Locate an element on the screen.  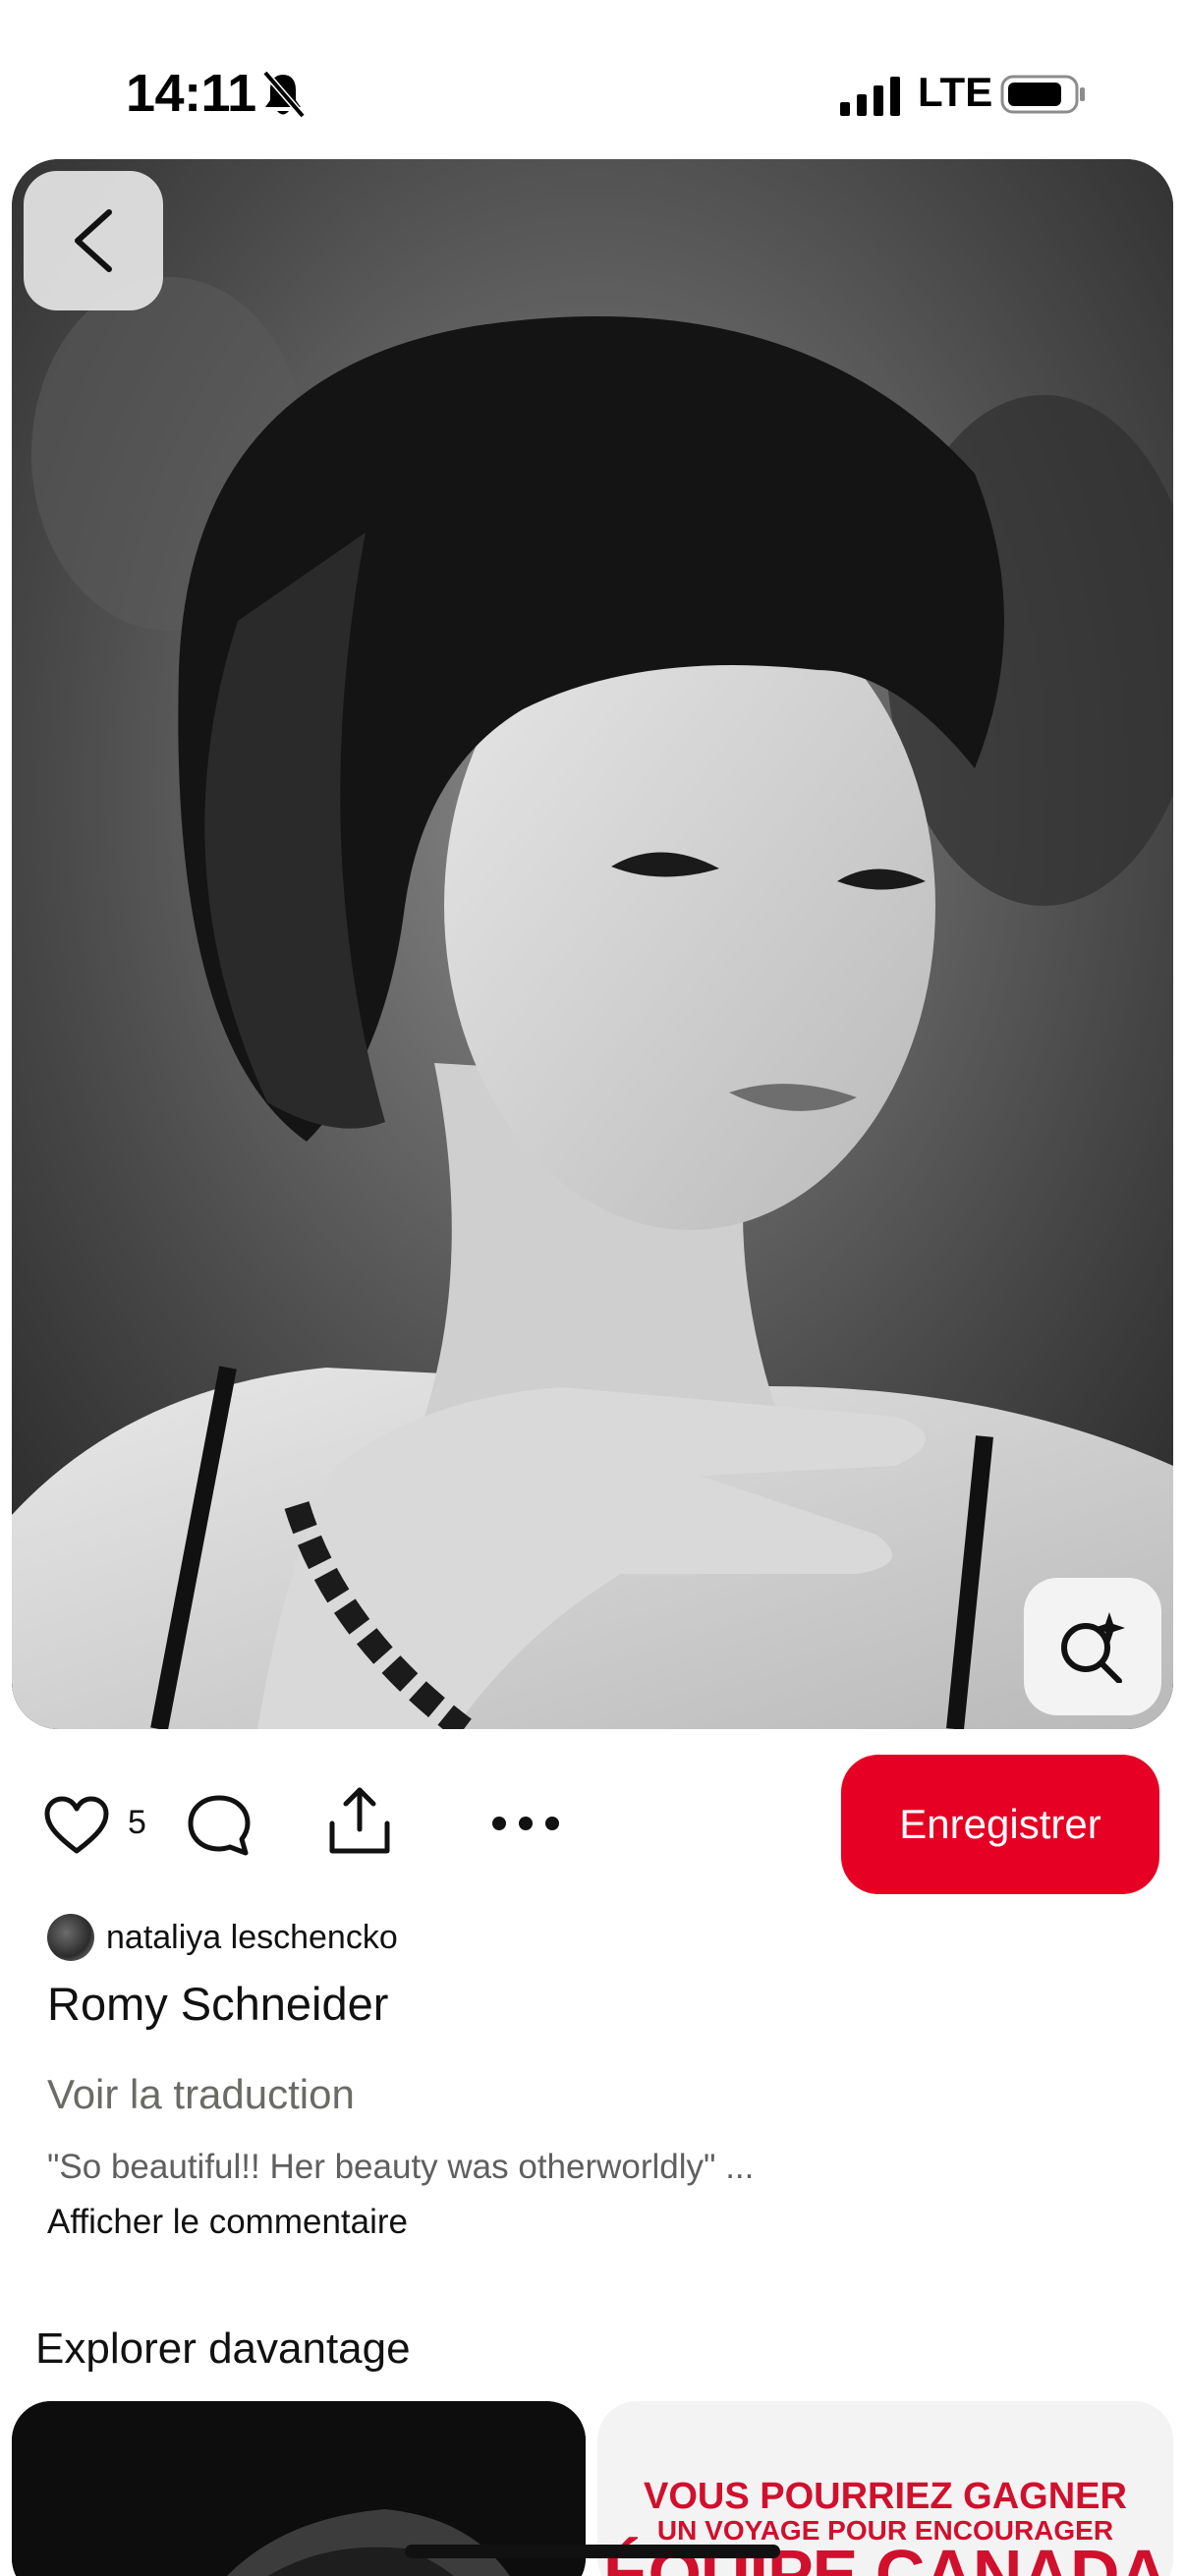
more-horizontal-icon is located at coordinates (526, 1823).